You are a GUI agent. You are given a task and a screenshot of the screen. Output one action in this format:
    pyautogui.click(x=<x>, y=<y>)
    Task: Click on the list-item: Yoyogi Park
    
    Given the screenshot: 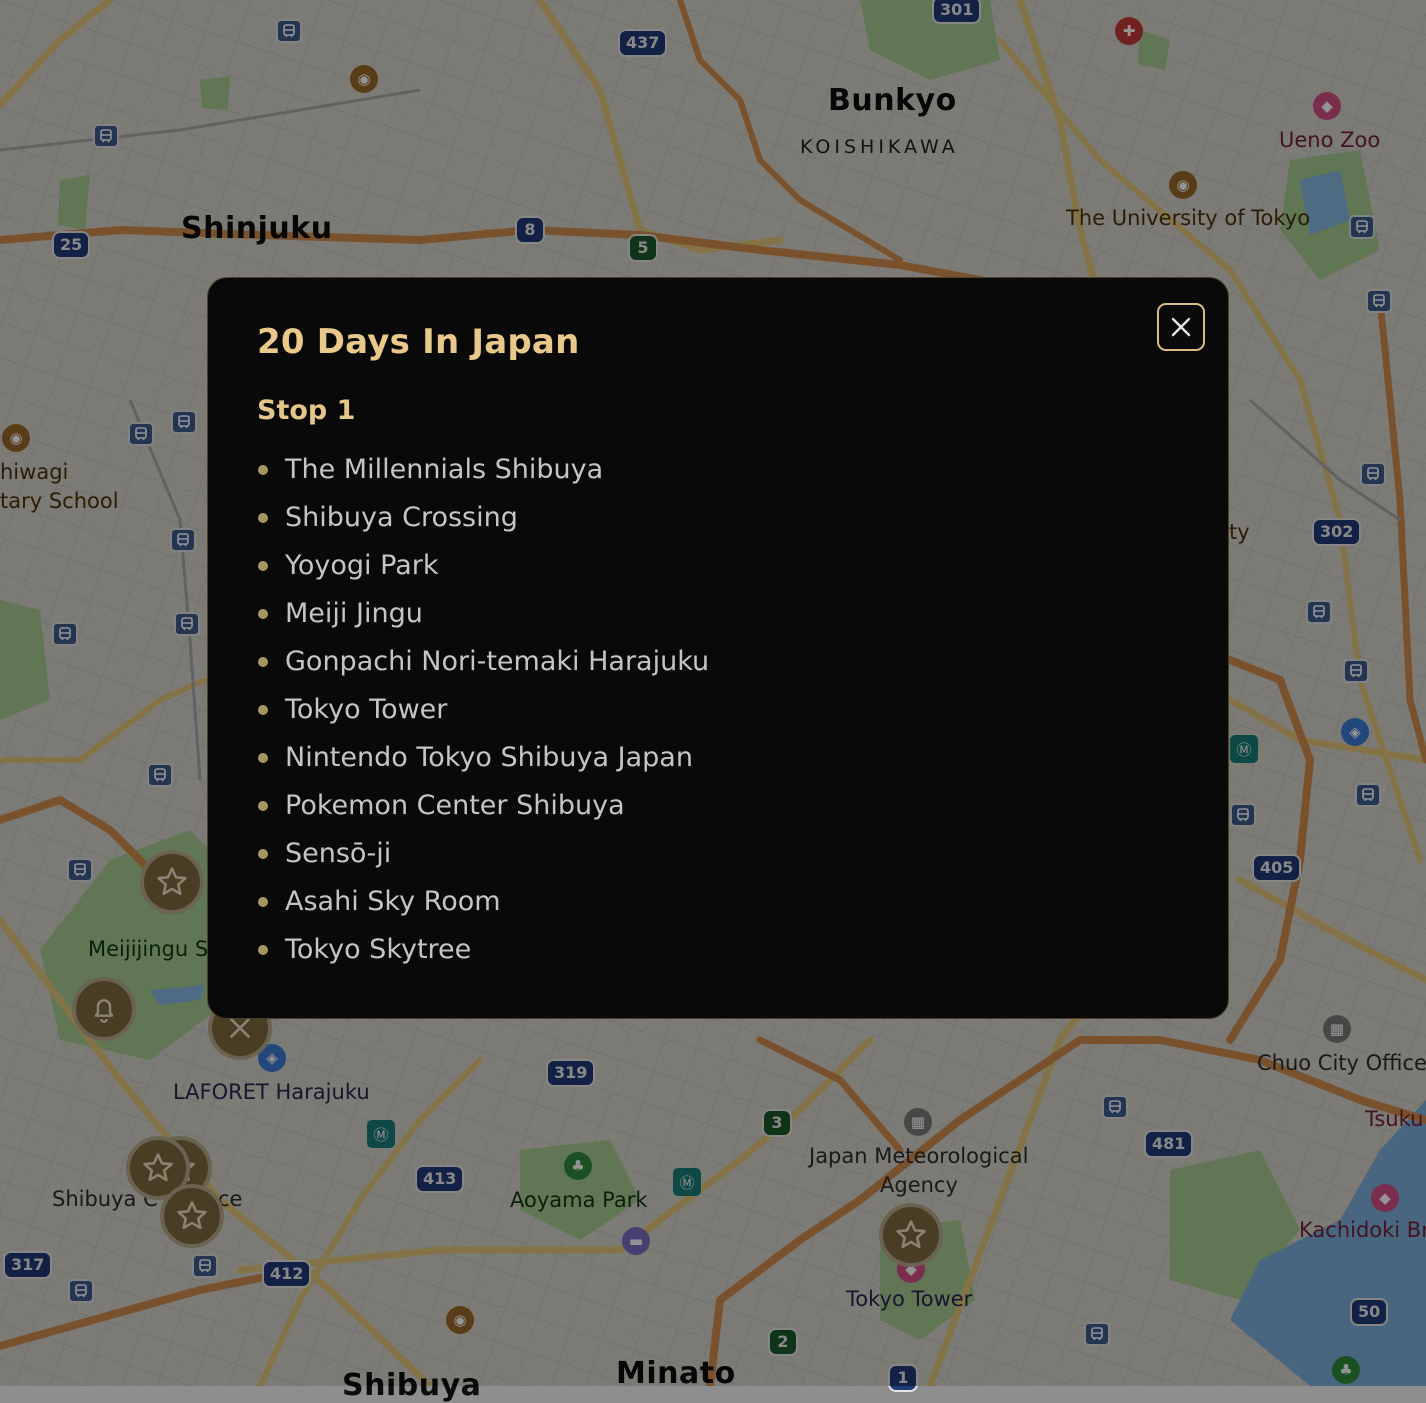 What is the action you would take?
    pyautogui.click(x=483, y=566)
    